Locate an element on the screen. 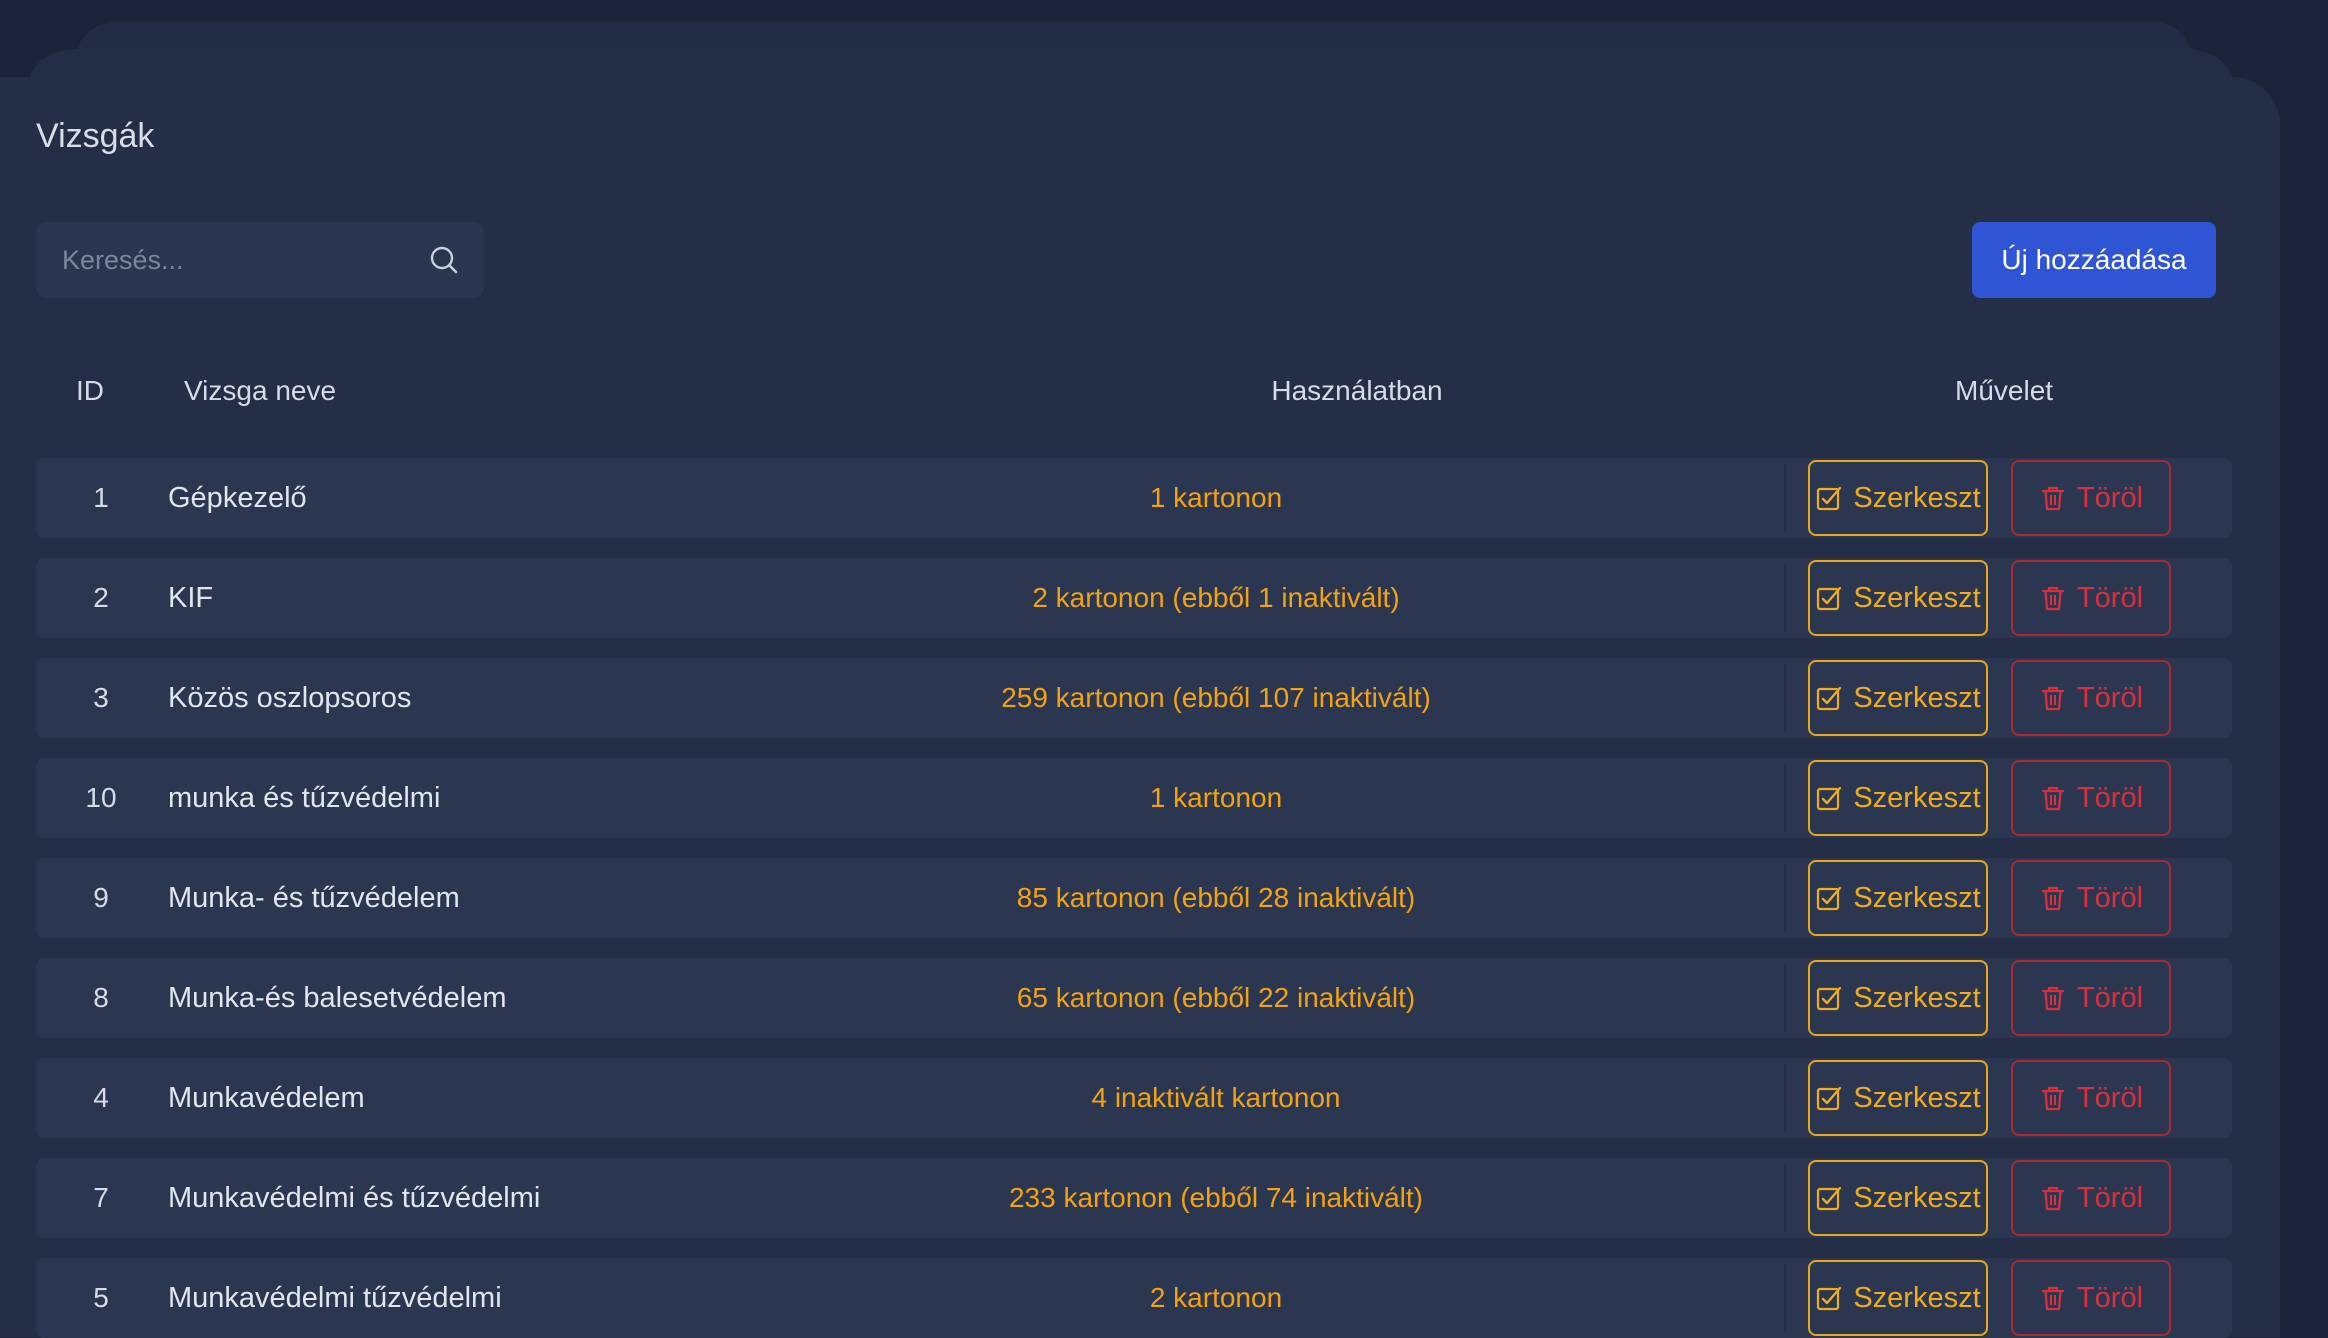 This screenshot has height=1338, width=2328. row-usage: 2 kartonon is located at coordinates (1216, 1297).